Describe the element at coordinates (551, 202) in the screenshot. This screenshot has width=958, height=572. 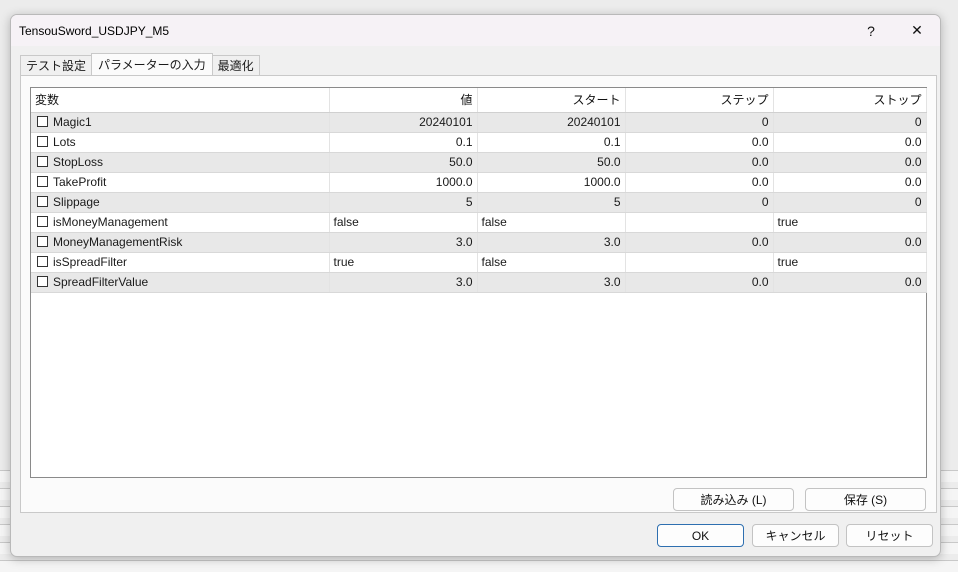
I see `start-cell: 5` at that location.